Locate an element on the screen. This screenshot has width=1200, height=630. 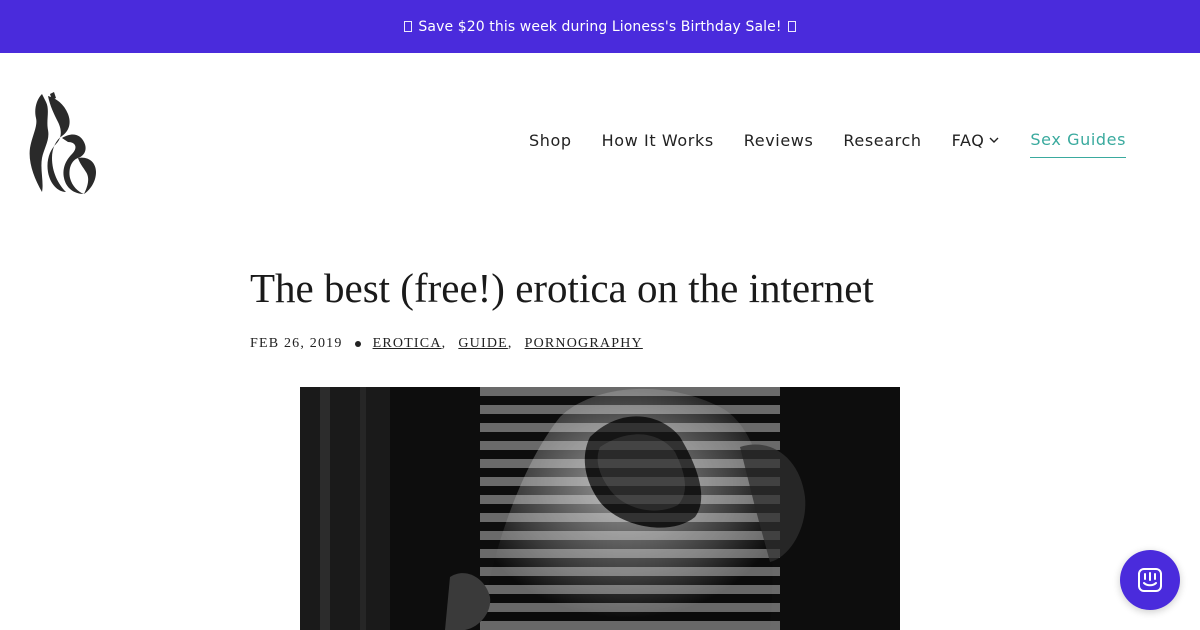
chevron-down-icon is located at coordinates (994, 140).